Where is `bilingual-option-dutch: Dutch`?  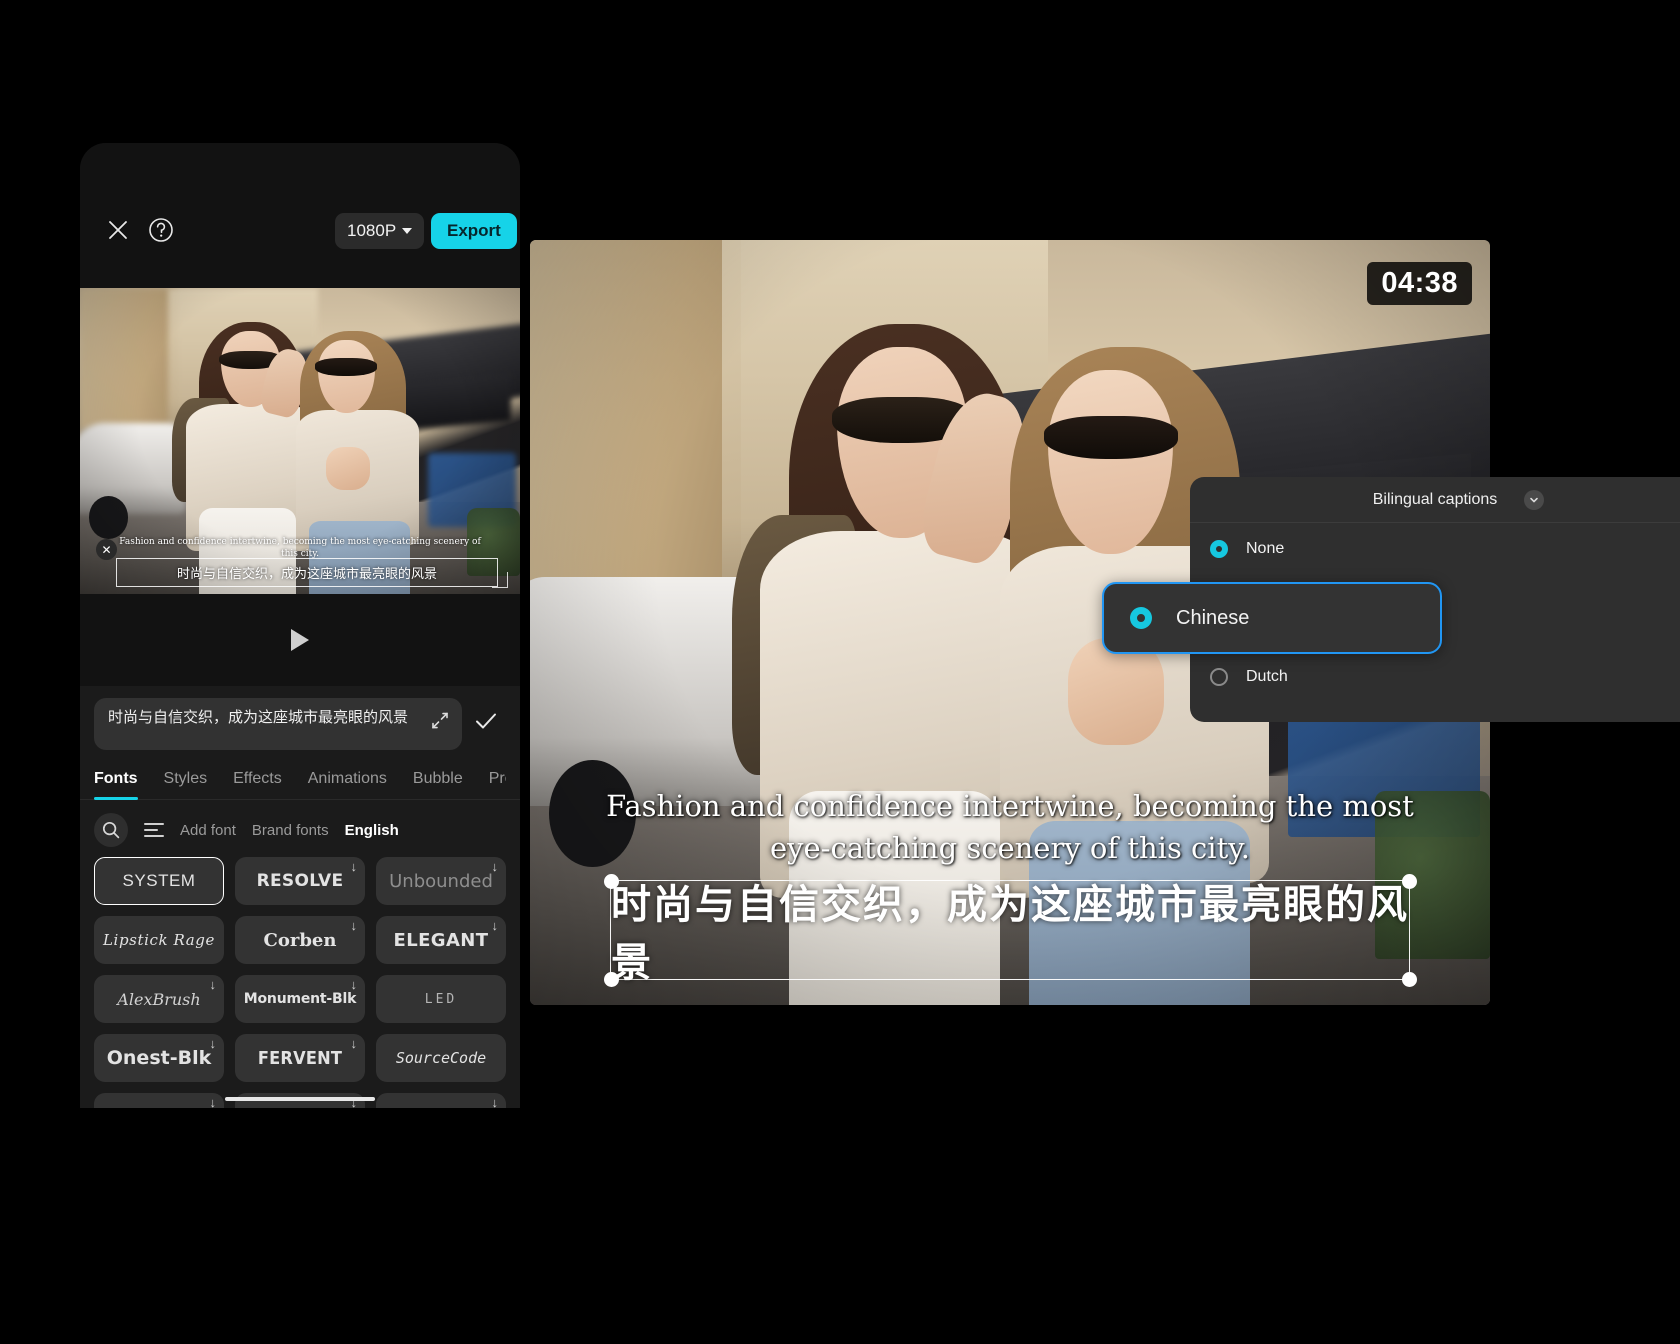
bilingual-option-dutch: Dutch is located at coordinates (1435, 677).